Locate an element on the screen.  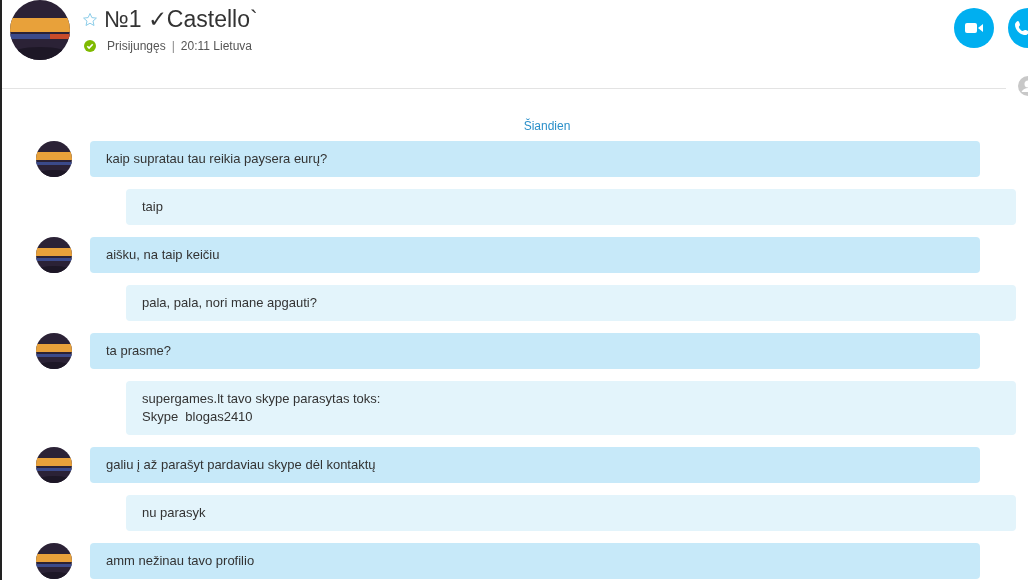
status-text: Prisijungęs is located at coordinates (136, 46).